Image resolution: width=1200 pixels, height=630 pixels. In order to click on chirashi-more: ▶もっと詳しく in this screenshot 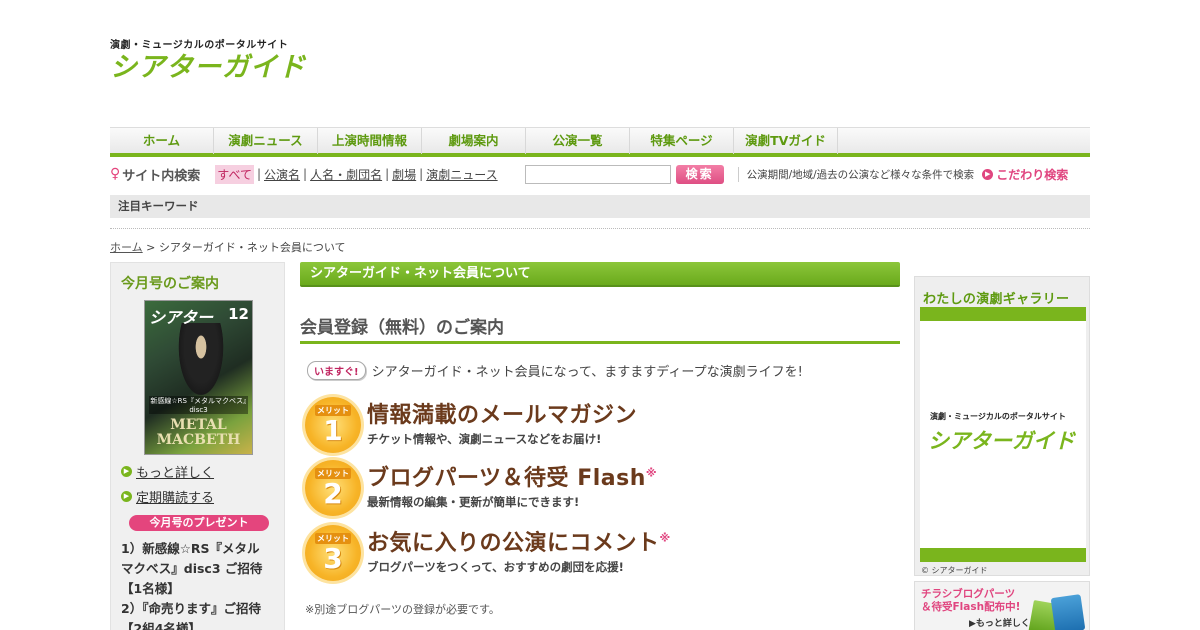, I will do `click(999, 624)`.